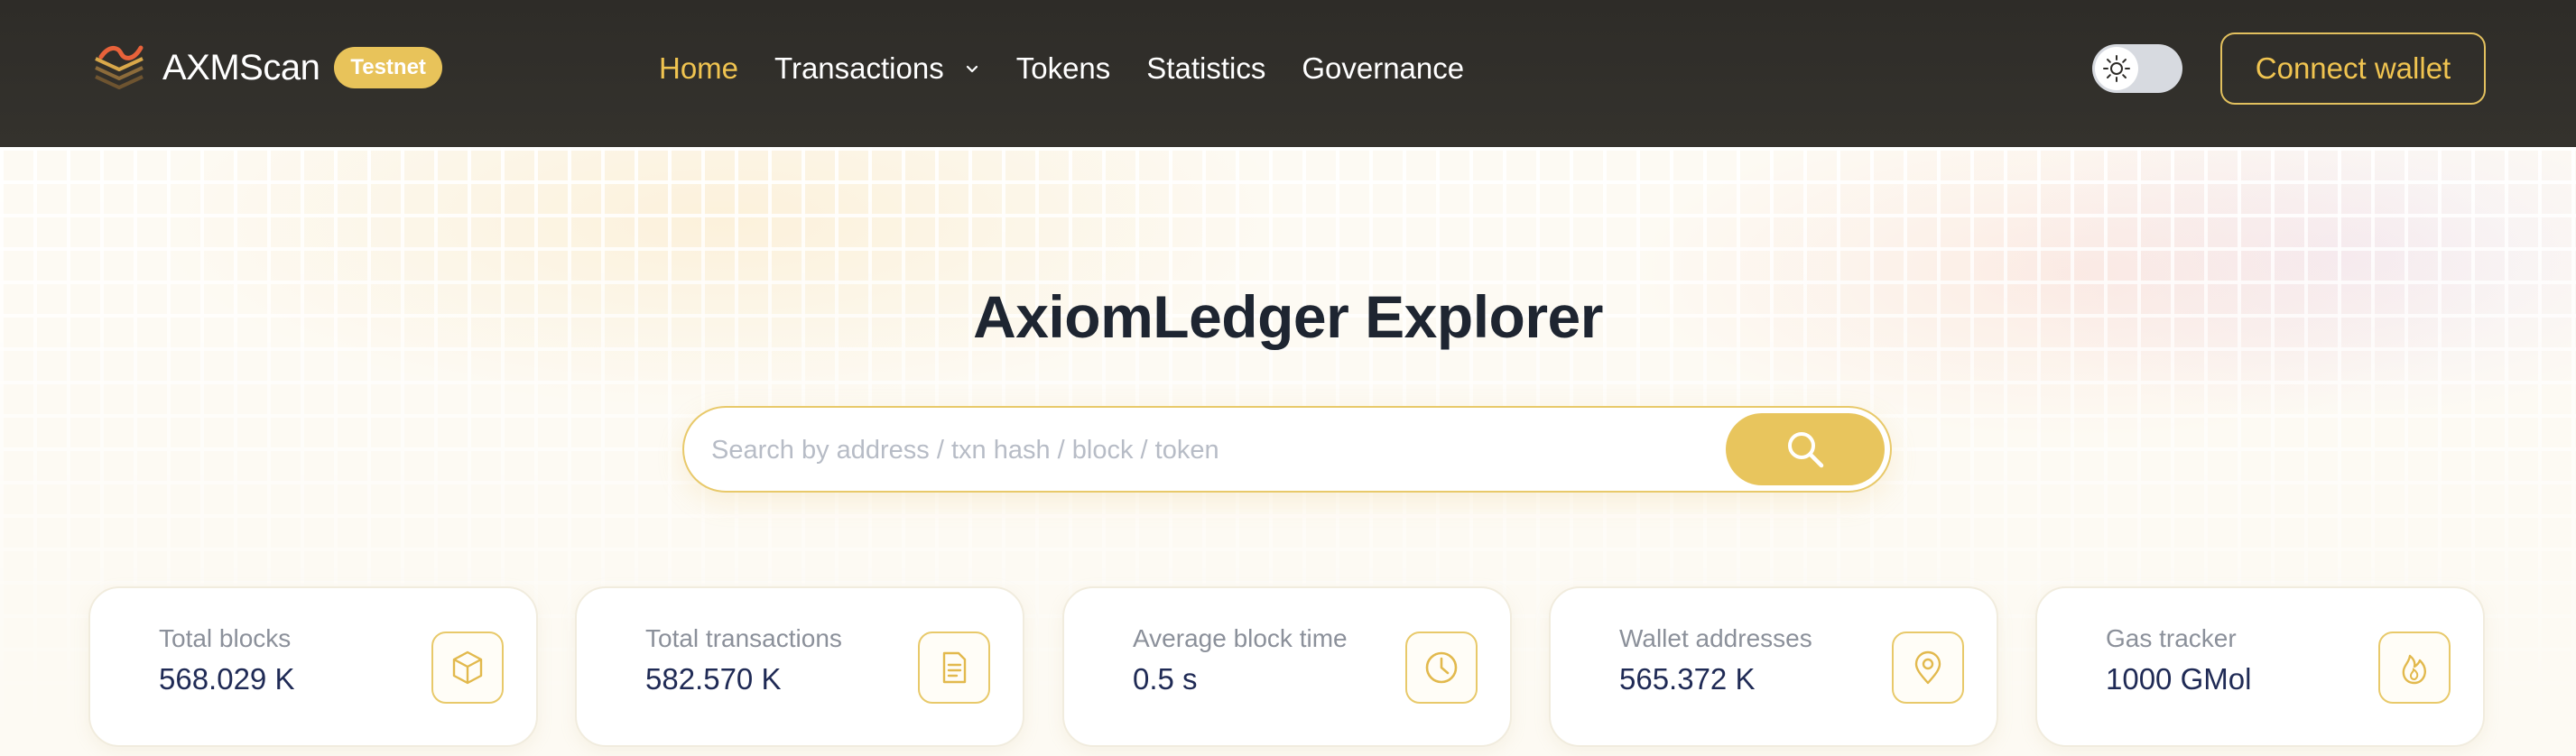 The width and height of the screenshot is (2576, 756). I want to click on network-badge: Testnet, so click(388, 67).